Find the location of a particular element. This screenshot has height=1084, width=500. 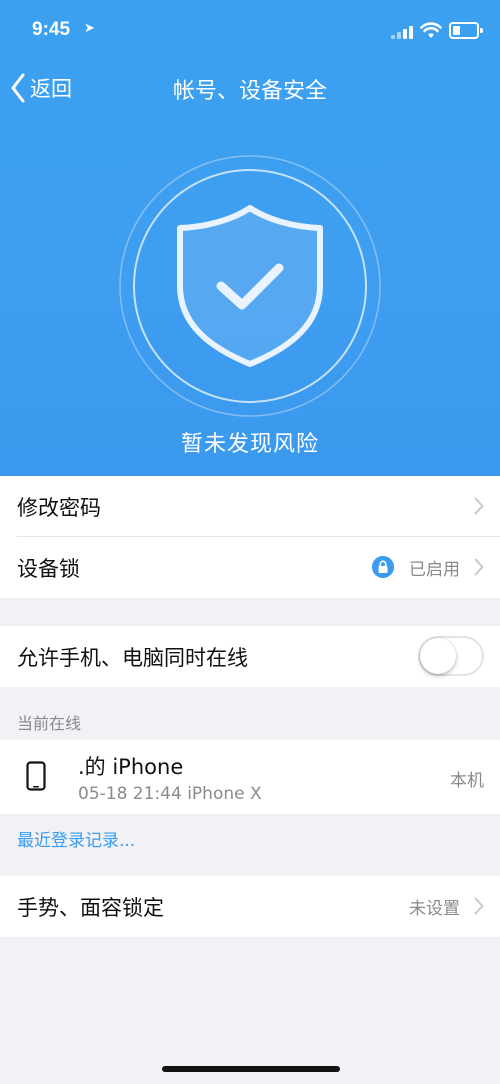

change-password-label: 修改密码 is located at coordinates (59, 507).